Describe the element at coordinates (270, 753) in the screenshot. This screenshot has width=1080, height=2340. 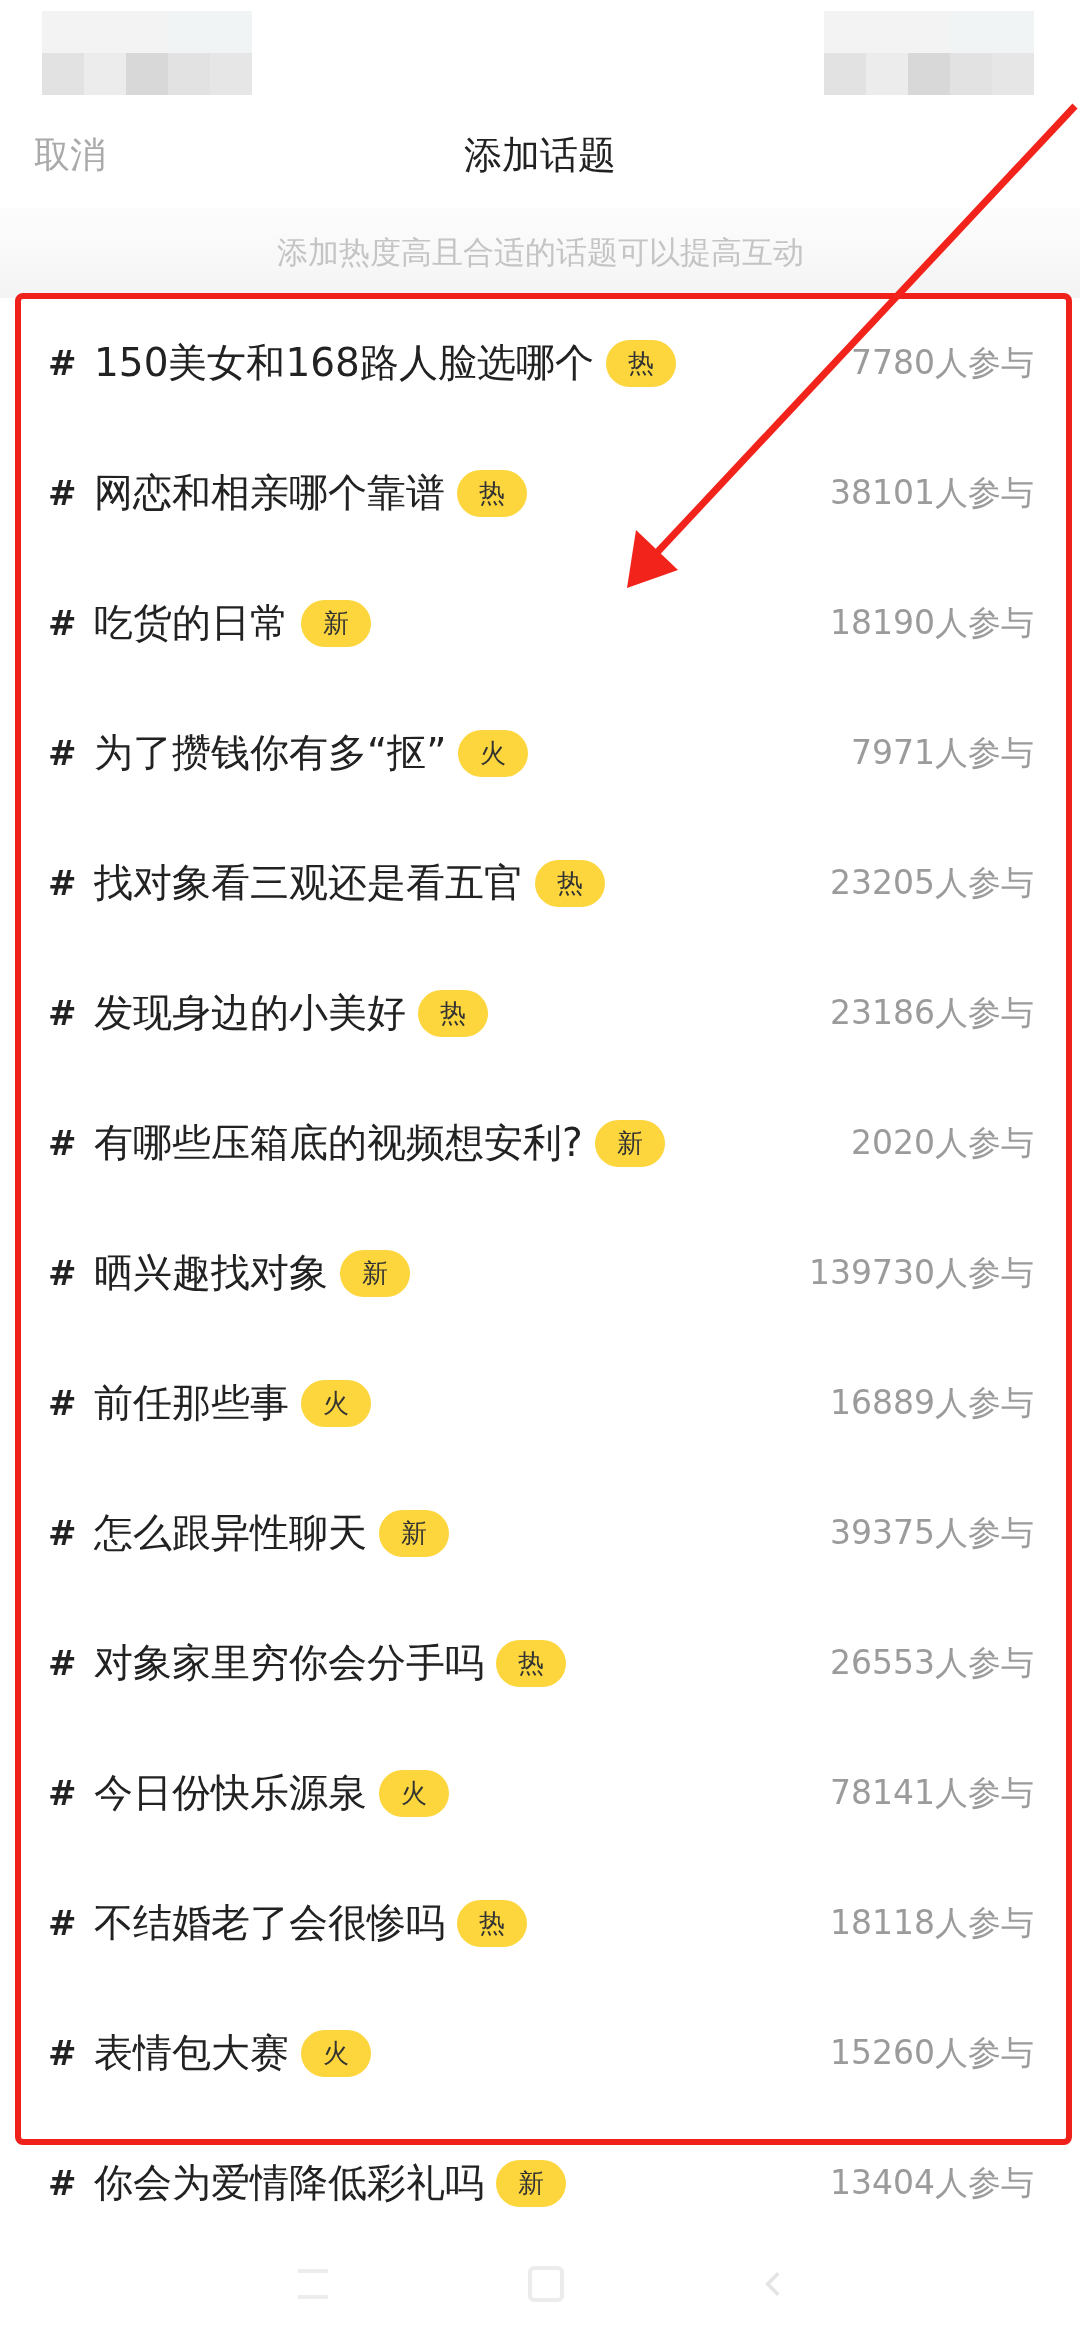
I see `topic-title: 为了攒钱你有多“抠”` at that location.